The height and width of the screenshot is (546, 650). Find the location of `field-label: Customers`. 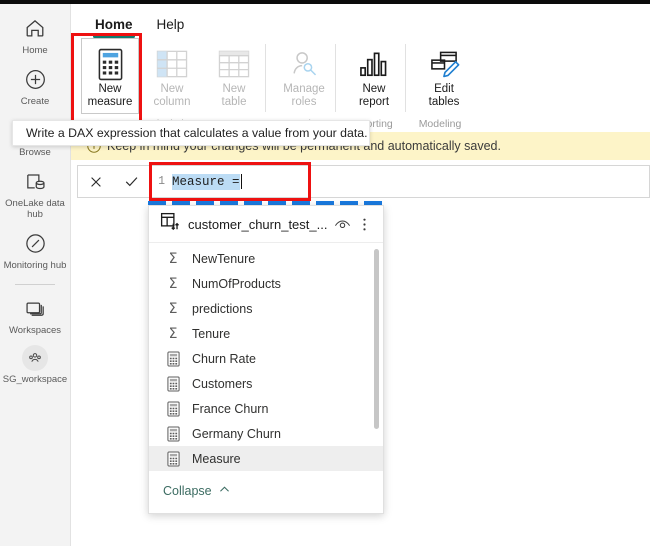

field-label: Customers is located at coordinates (222, 383).